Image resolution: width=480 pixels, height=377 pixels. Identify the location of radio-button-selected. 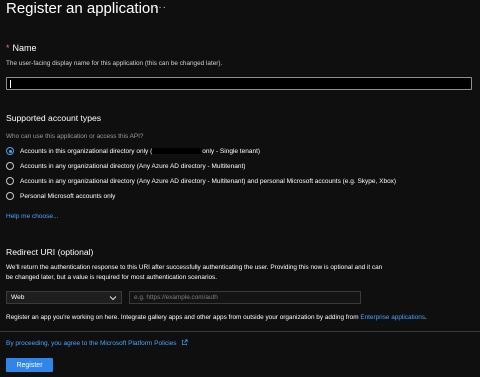
(10, 151).